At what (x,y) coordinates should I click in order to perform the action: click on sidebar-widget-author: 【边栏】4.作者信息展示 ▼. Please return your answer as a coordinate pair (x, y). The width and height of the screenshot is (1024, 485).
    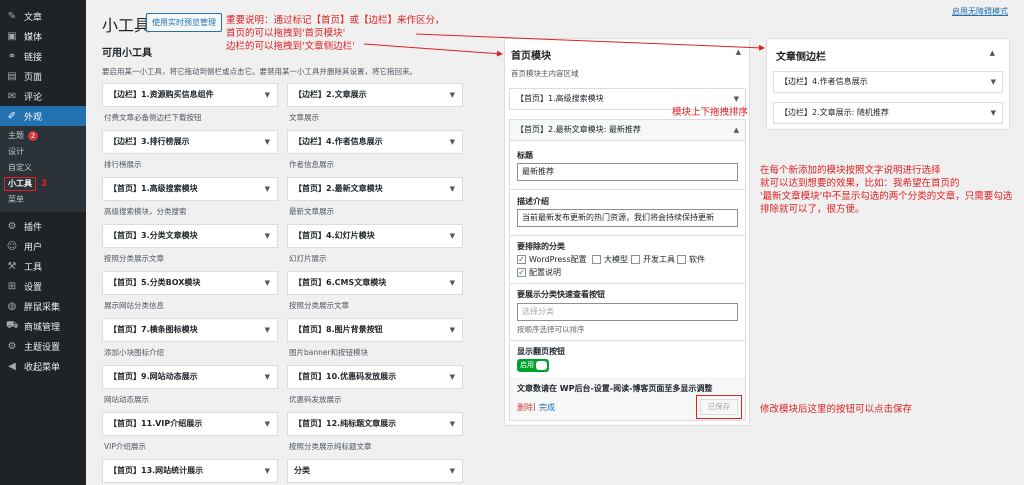
    Looking at the image, I should click on (888, 82).